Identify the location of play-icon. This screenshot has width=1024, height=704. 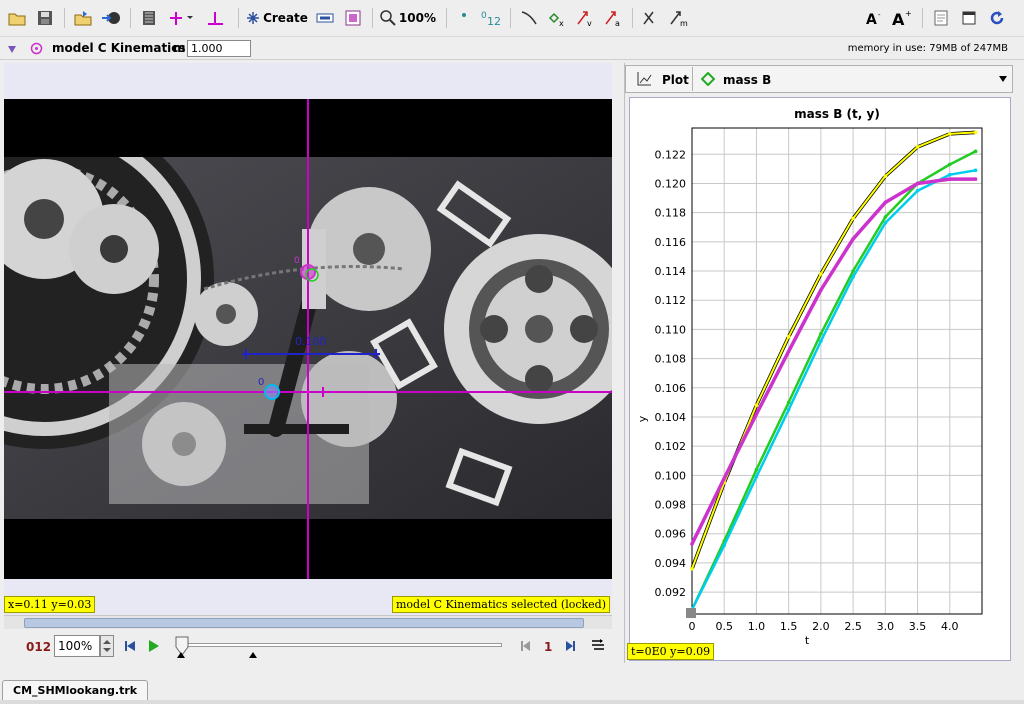
(154, 646).